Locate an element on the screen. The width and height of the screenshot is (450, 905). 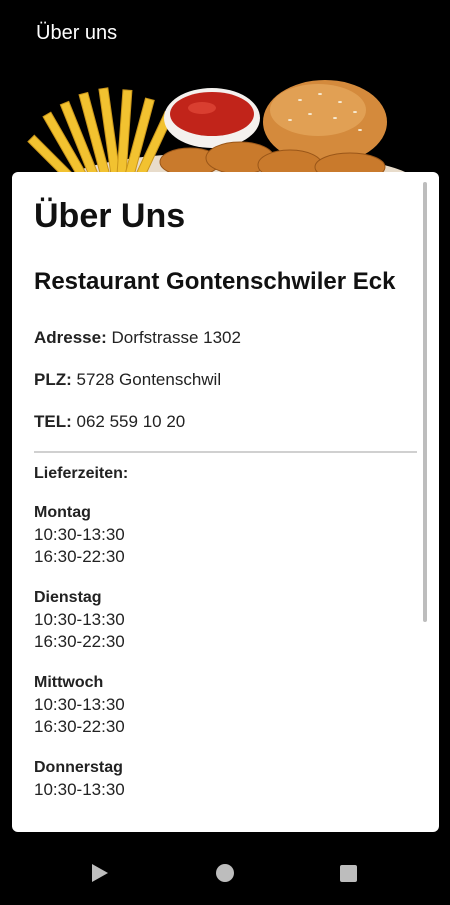
day-mittwoch: Mittwoch 10:30-13:30 16:30-22:30 is located at coordinates (225, 705).